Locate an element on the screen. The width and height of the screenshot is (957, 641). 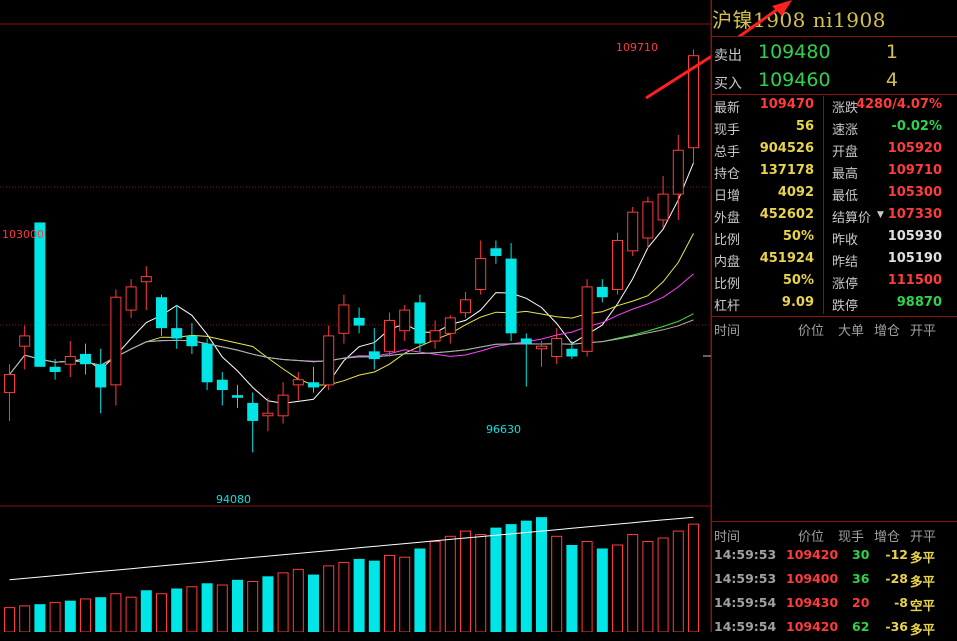
bid-price: 109460 is located at coordinates (794, 80).